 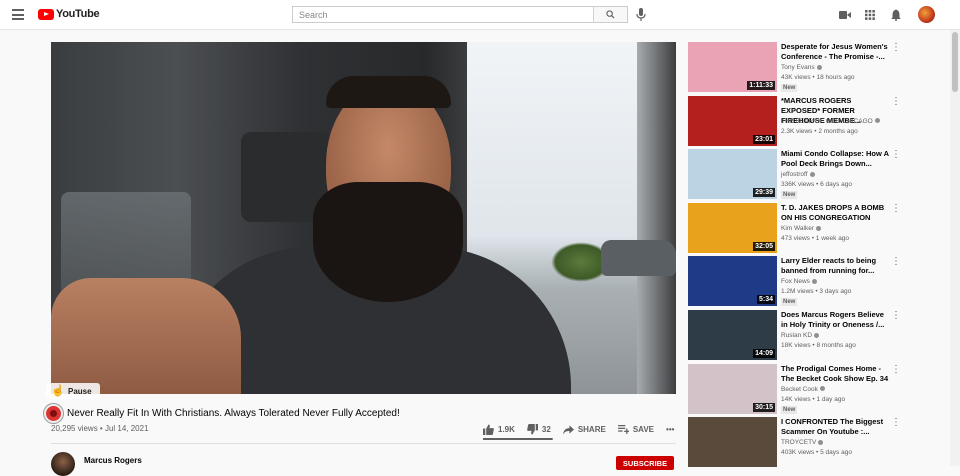 What do you see at coordinates (797, 335) in the screenshot?
I see `recommendation-channel-name: Ruslan KD` at bounding box center [797, 335].